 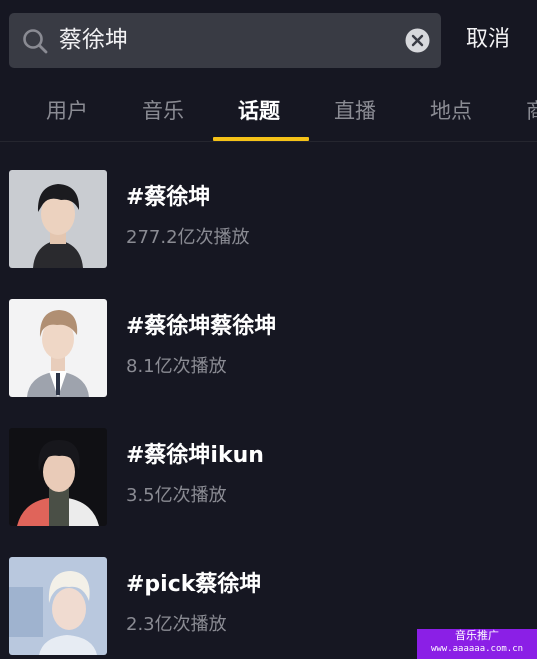 What do you see at coordinates (269, 349) in the screenshot?
I see `list-item: #蔡徐坤蔡徐坤 8.1亿次播放` at bounding box center [269, 349].